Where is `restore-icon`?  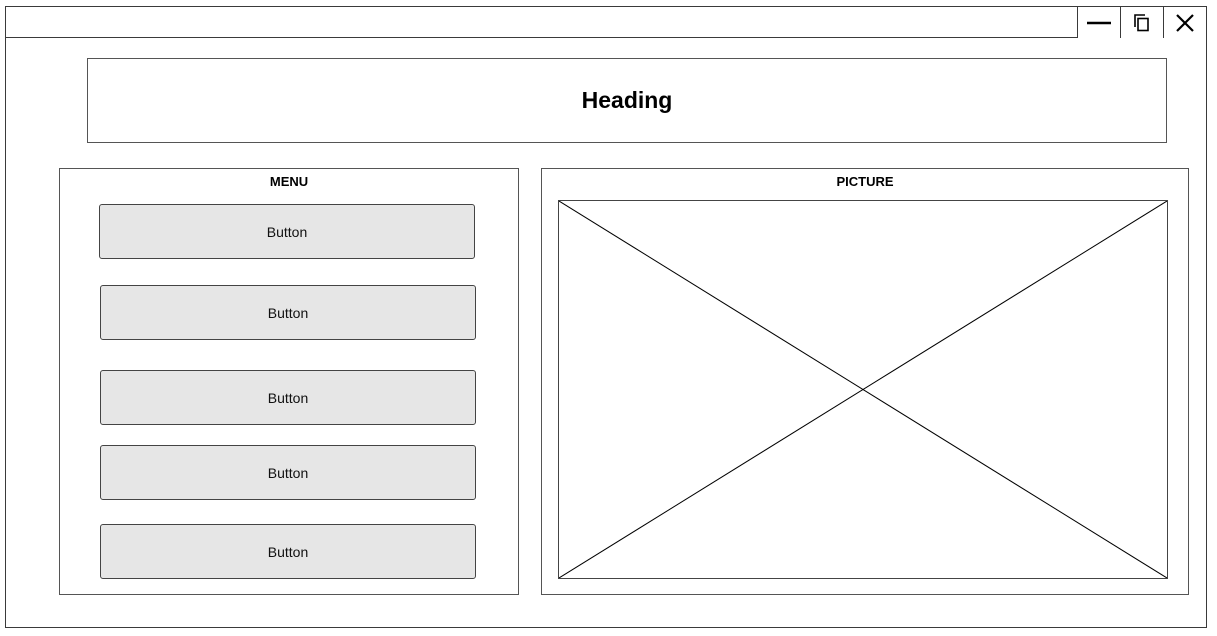 restore-icon is located at coordinates (1141, 22).